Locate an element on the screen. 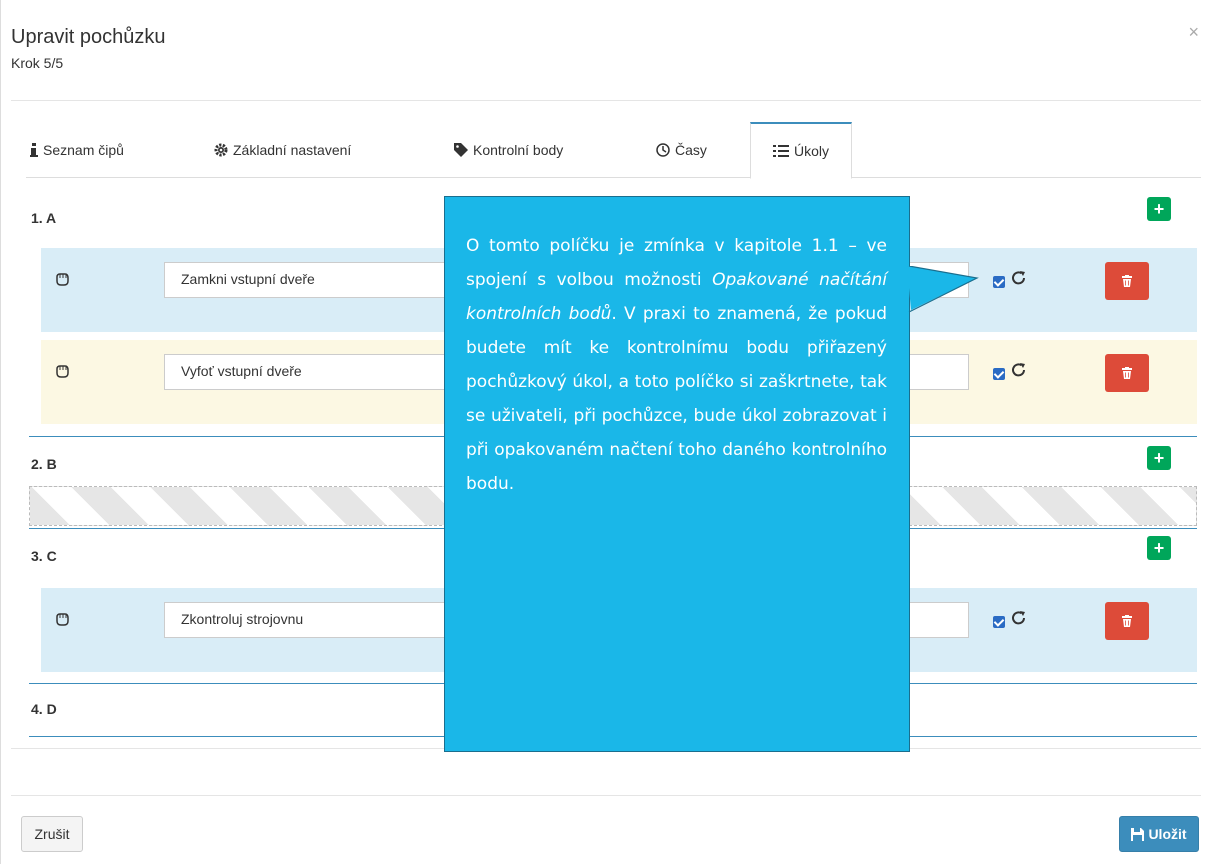  close-icon: × is located at coordinates (1193, 32).